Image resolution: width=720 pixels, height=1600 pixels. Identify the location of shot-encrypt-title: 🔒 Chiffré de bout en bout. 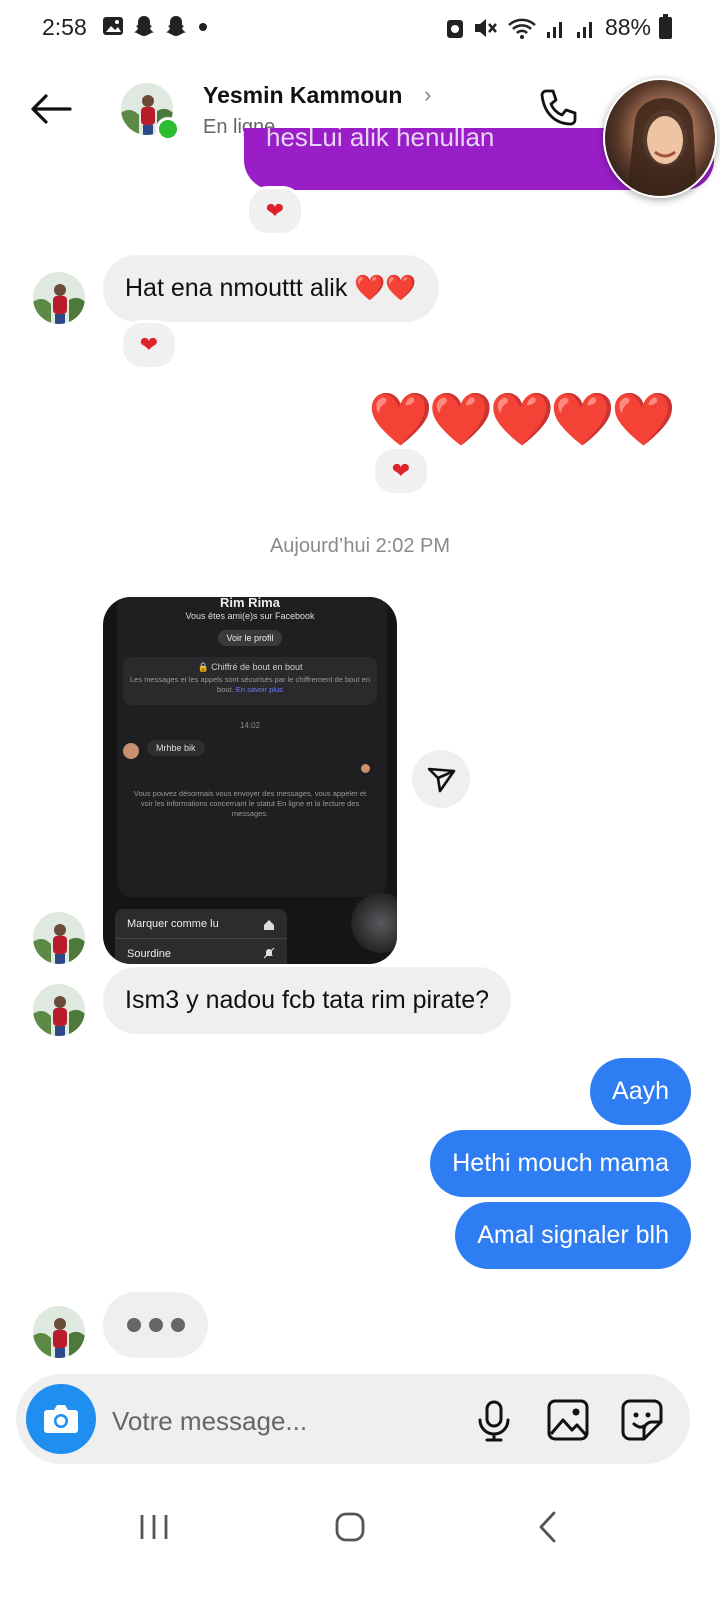
(250, 667).